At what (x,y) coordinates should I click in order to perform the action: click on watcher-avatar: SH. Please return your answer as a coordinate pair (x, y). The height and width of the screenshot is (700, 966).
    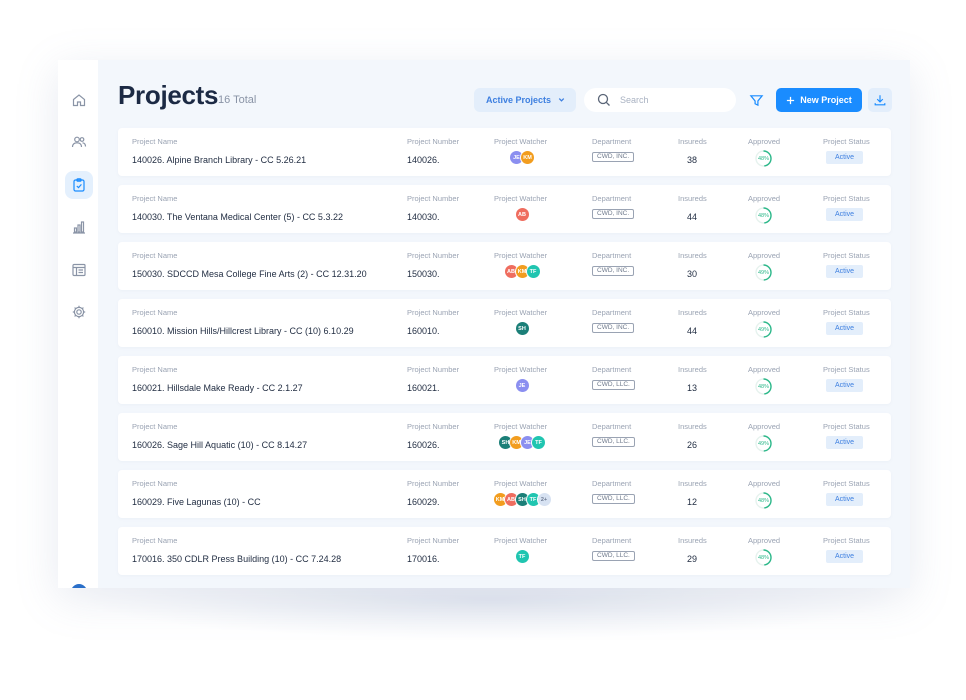
    Looking at the image, I should click on (522, 328).